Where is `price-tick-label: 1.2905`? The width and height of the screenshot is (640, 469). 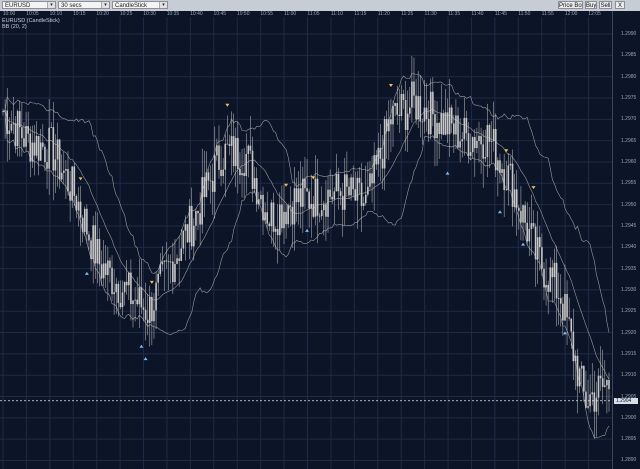
price-tick-label: 1.2905 is located at coordinates (629, 396).